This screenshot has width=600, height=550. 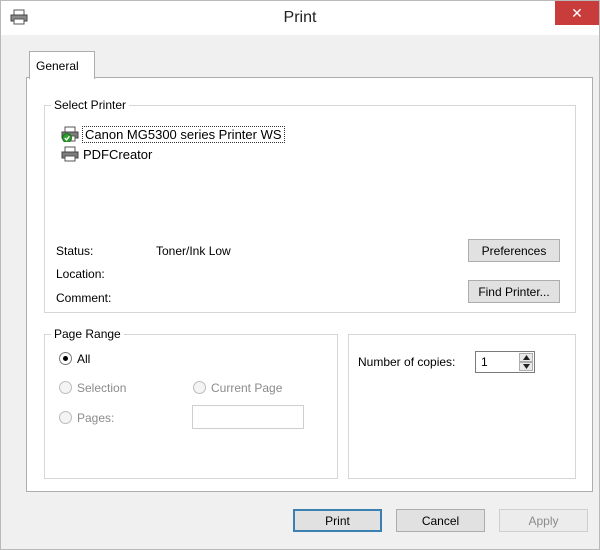 What do you see at coordinates (84, 359) in the screenshot?
I see `radio-all-label: All` at bounding box center [84, 359].